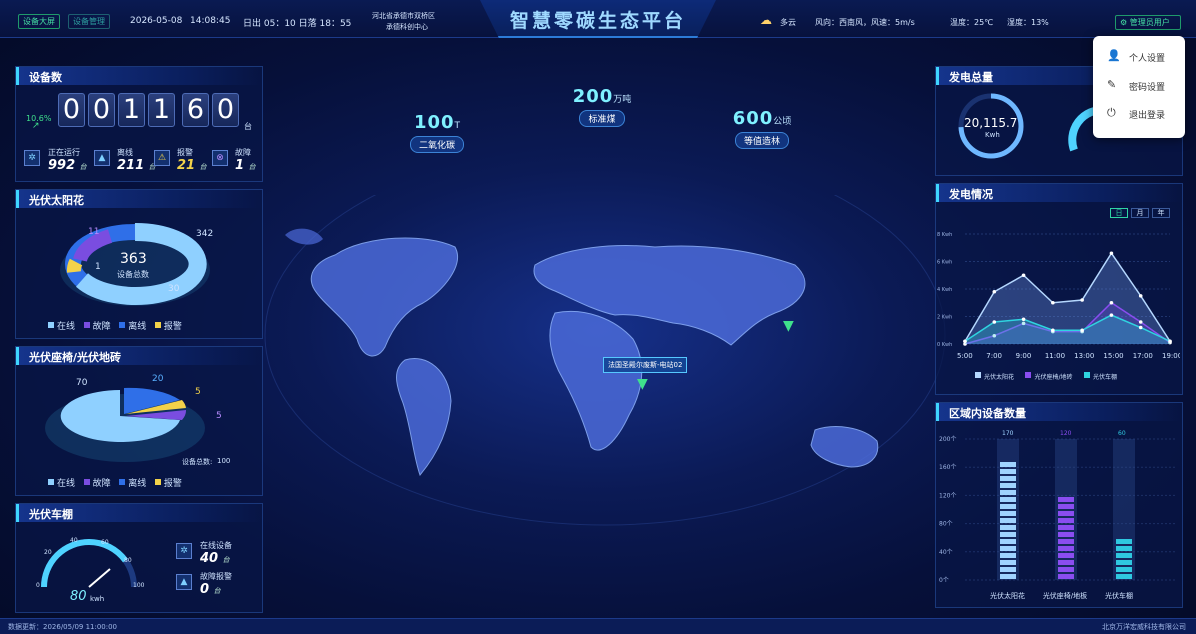  What do you see at coordinates (1084, 356) in the screenshot?
I see `x-tick-label: 13:00` at bounding box center [1084, 356].